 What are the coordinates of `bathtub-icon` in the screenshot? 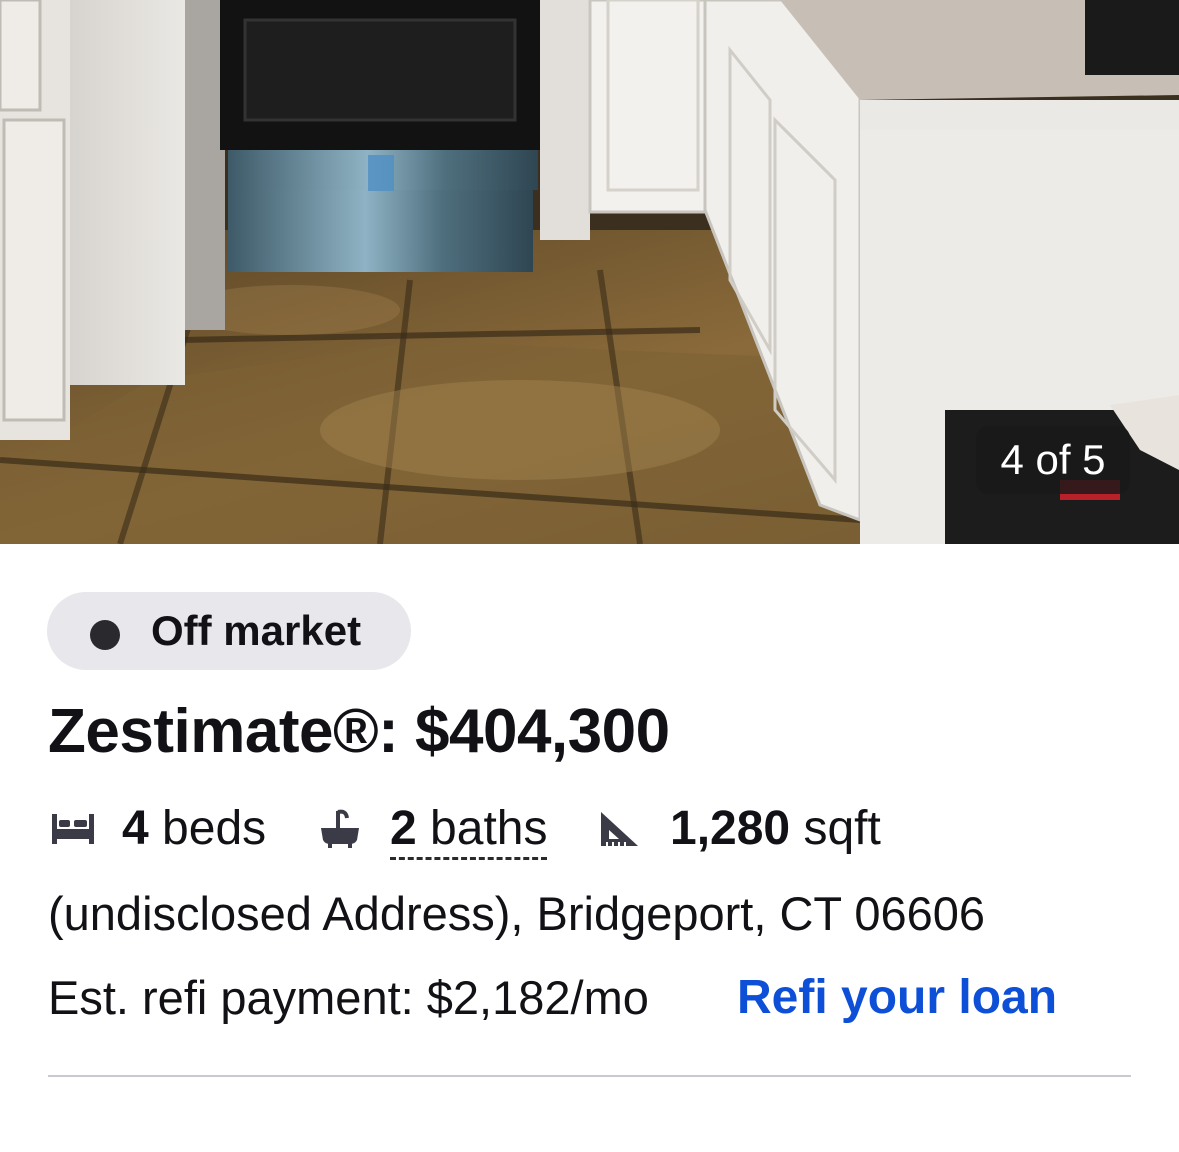 It's located at (340, 831).